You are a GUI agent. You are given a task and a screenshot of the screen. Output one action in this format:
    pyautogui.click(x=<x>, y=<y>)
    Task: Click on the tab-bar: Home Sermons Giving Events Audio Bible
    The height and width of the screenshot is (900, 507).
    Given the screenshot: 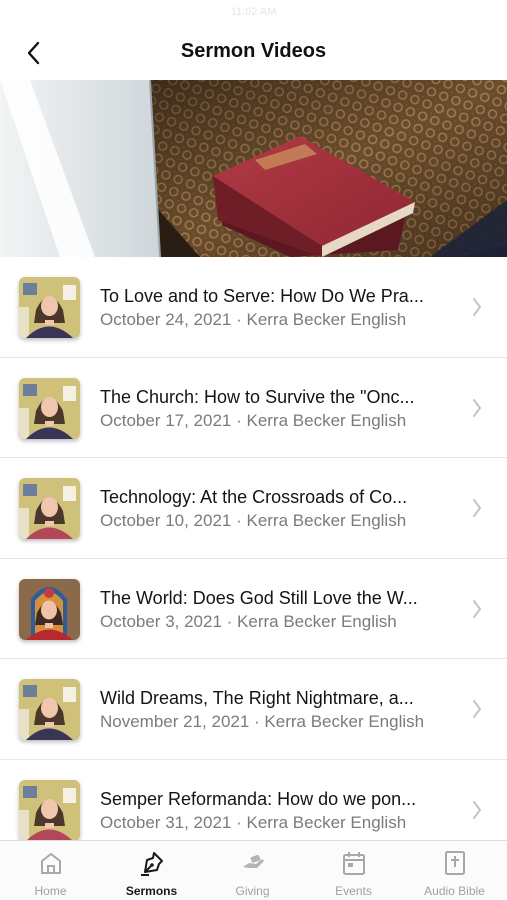 What is the action you would take?
    pyautogui.click(x=253, y=870)
    